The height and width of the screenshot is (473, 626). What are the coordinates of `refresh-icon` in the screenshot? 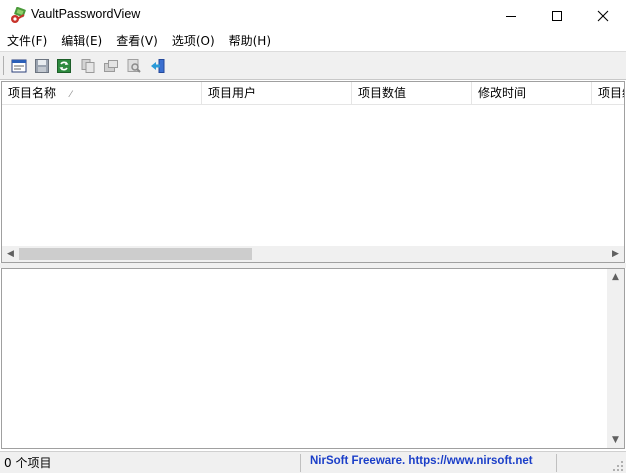 It's located at (64, 65).